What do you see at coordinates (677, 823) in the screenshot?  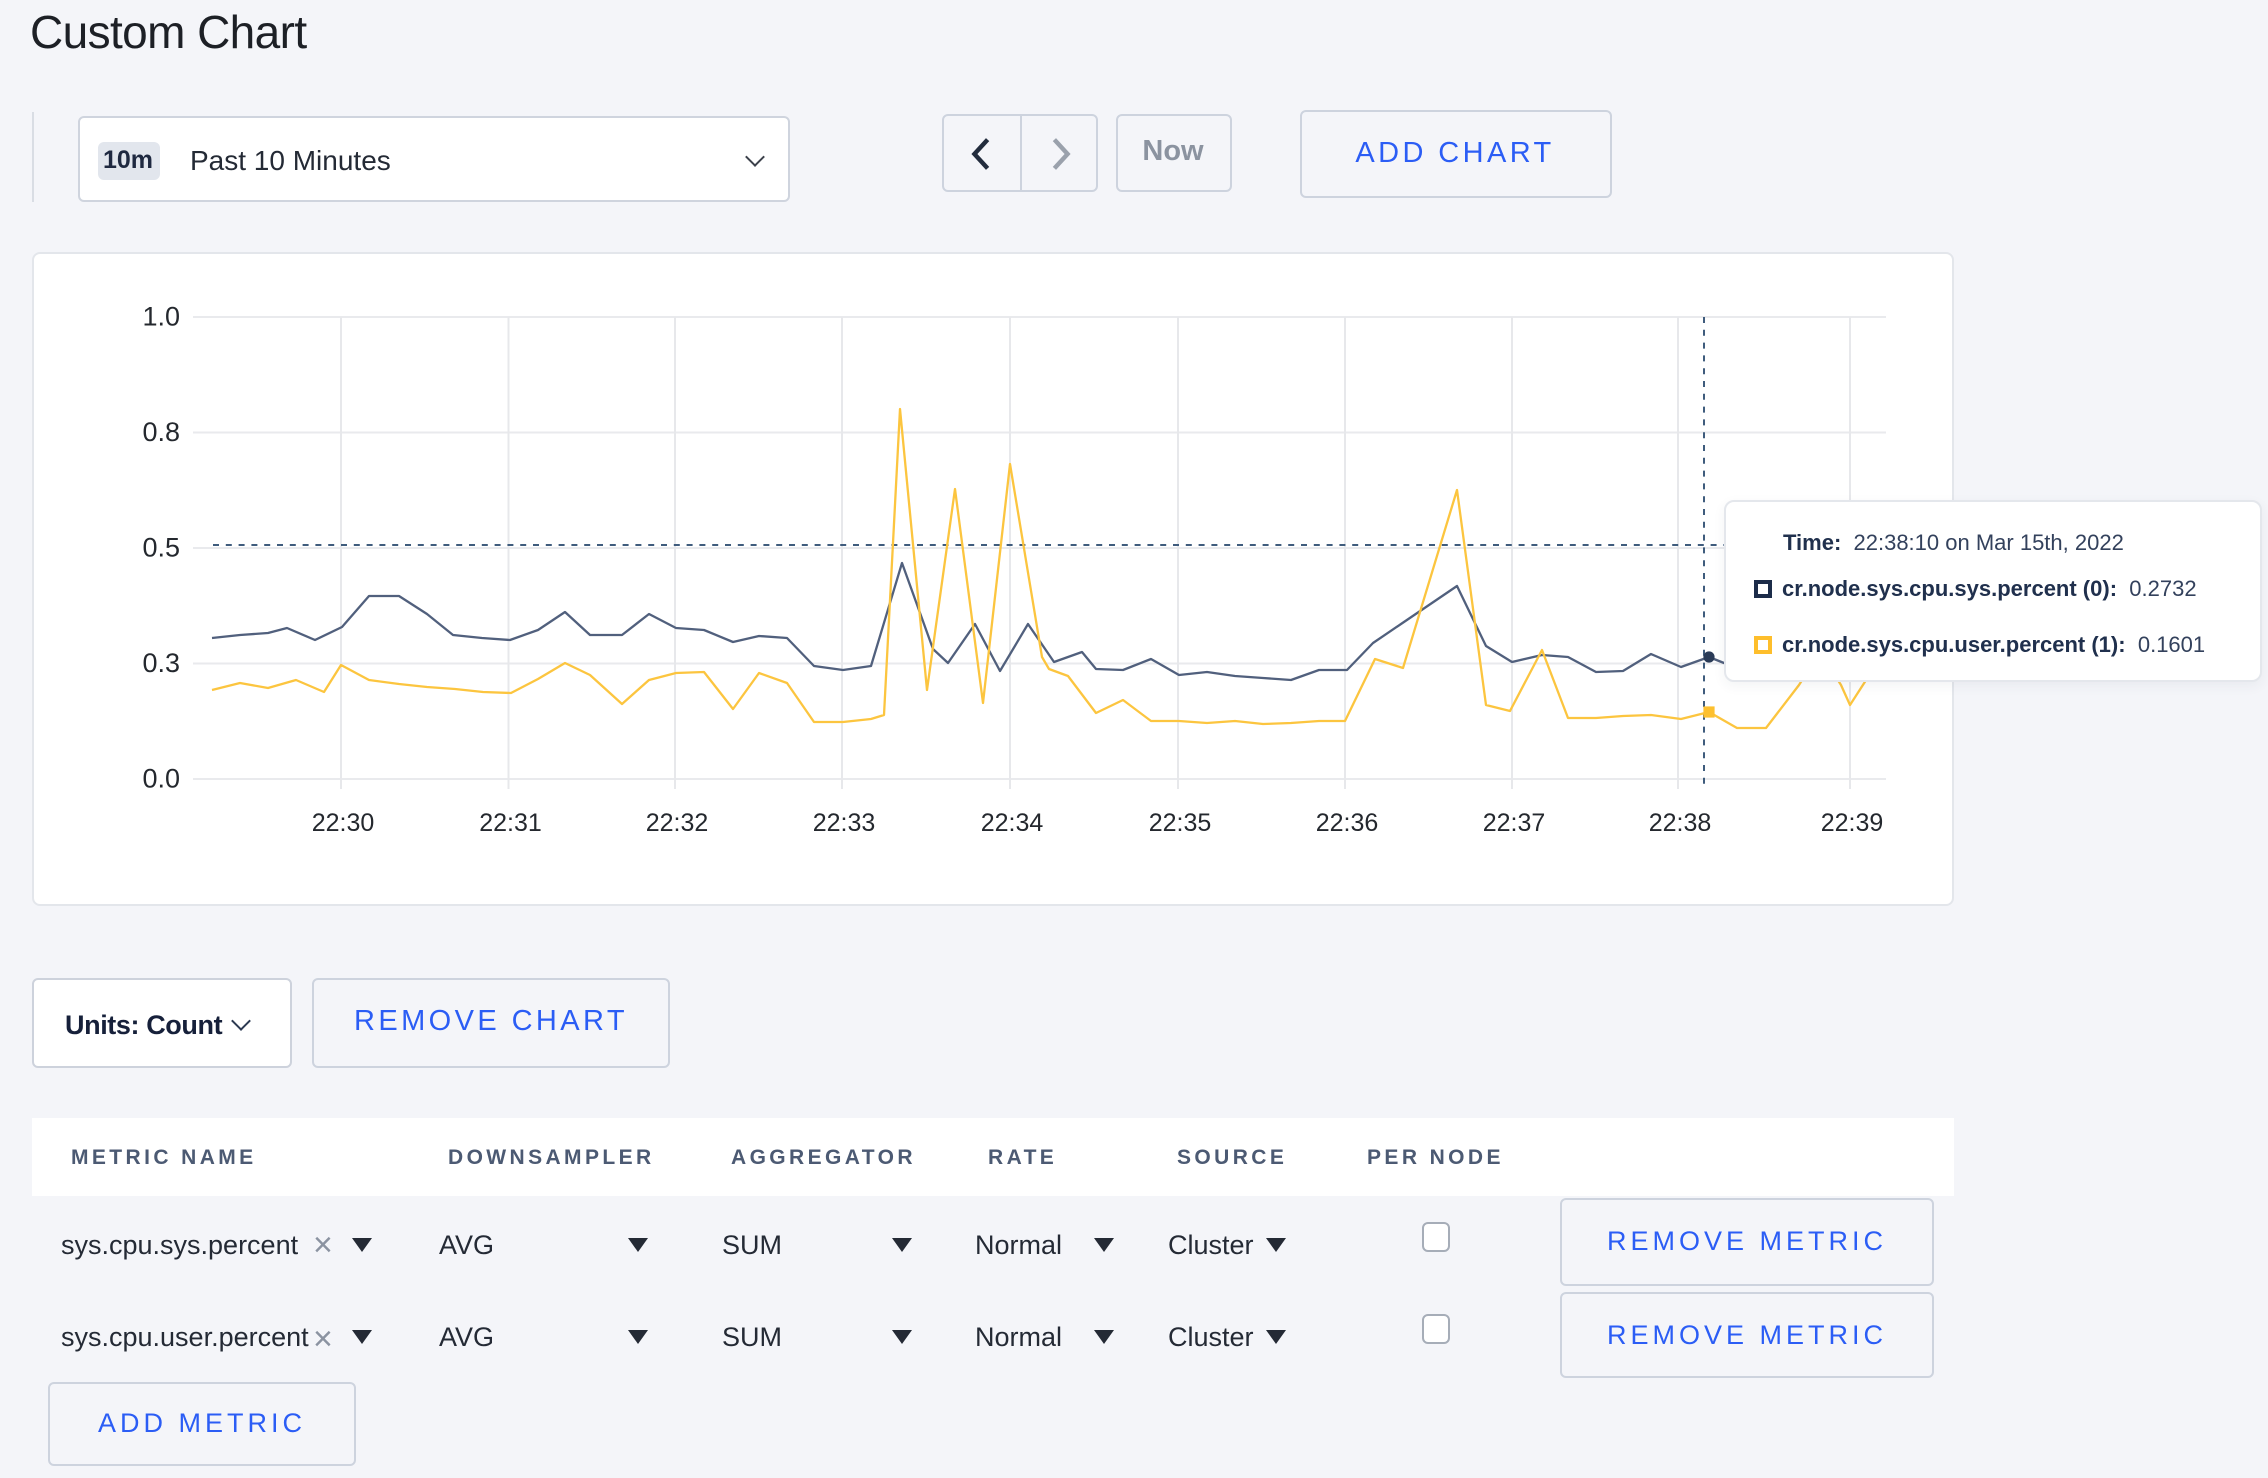 I see `svg-text: 22:32` at bounding box center [677, 823].